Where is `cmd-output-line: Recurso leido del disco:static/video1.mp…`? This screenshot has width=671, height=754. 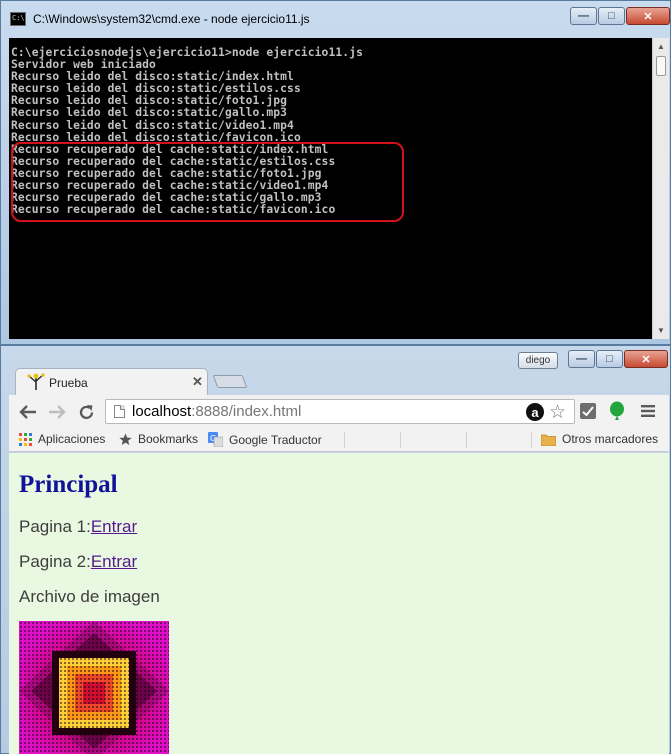
cmd-output-line: Recurso leido del disco:static/video1.mp… is located at coordinates (152, 125).